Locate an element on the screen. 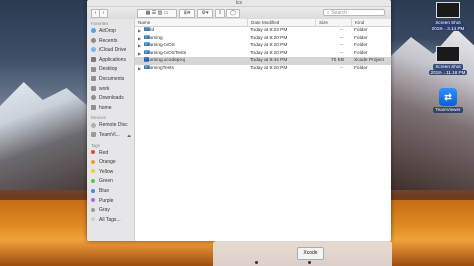  desktop-icon-teamviewer: ⇄ TeamViewer is located at coordinates (446, 100).